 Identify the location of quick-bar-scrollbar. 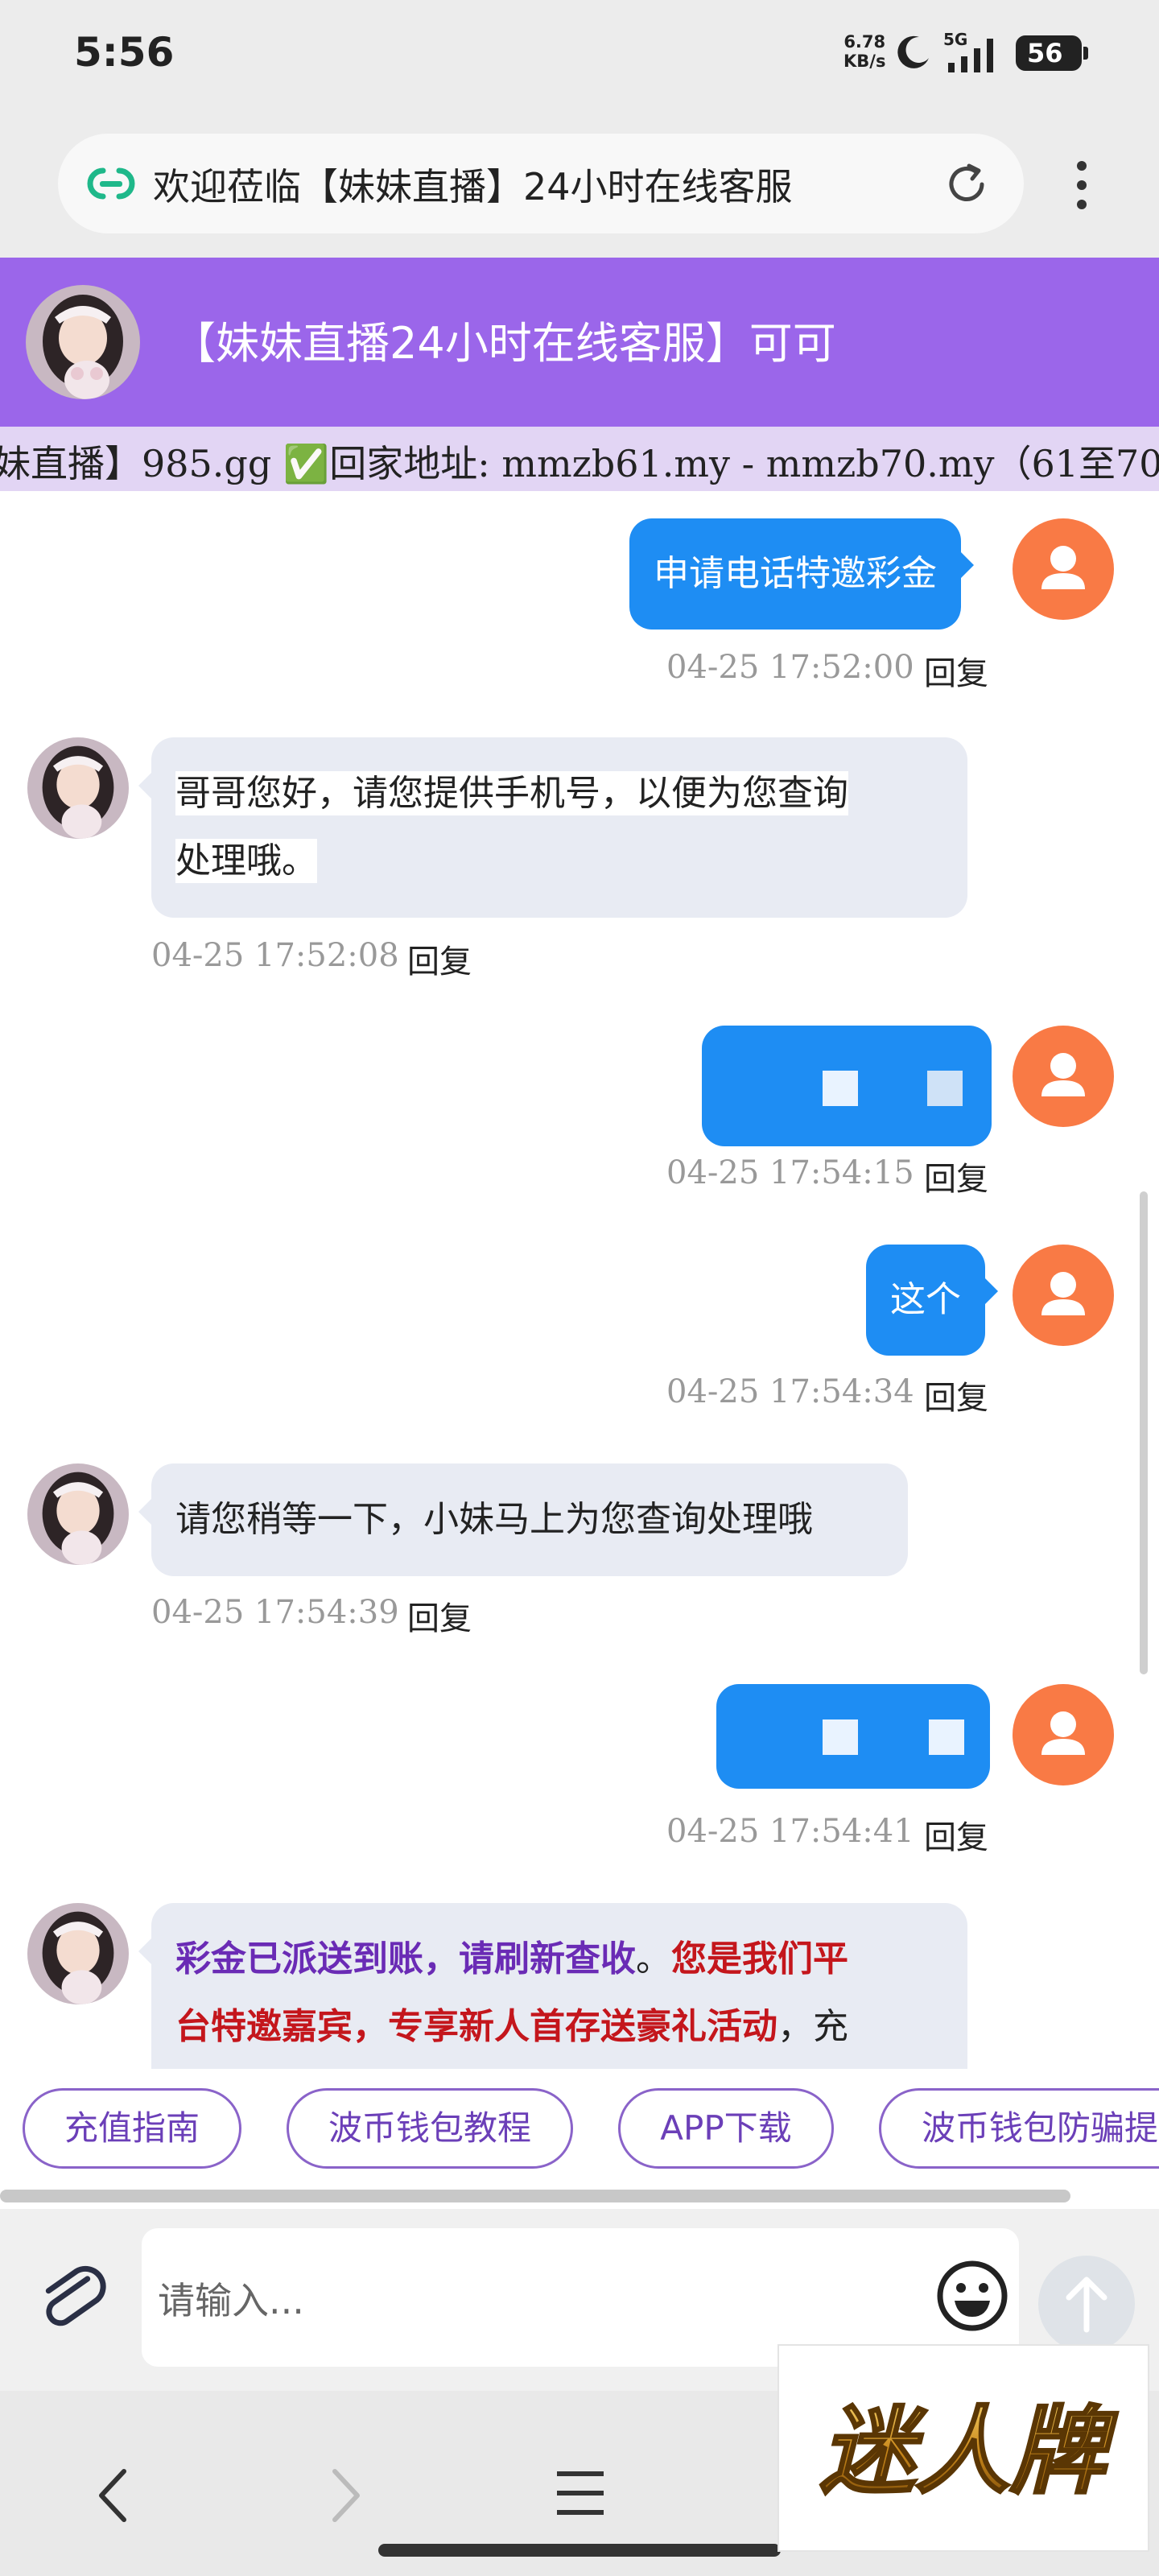
(579, 2199).